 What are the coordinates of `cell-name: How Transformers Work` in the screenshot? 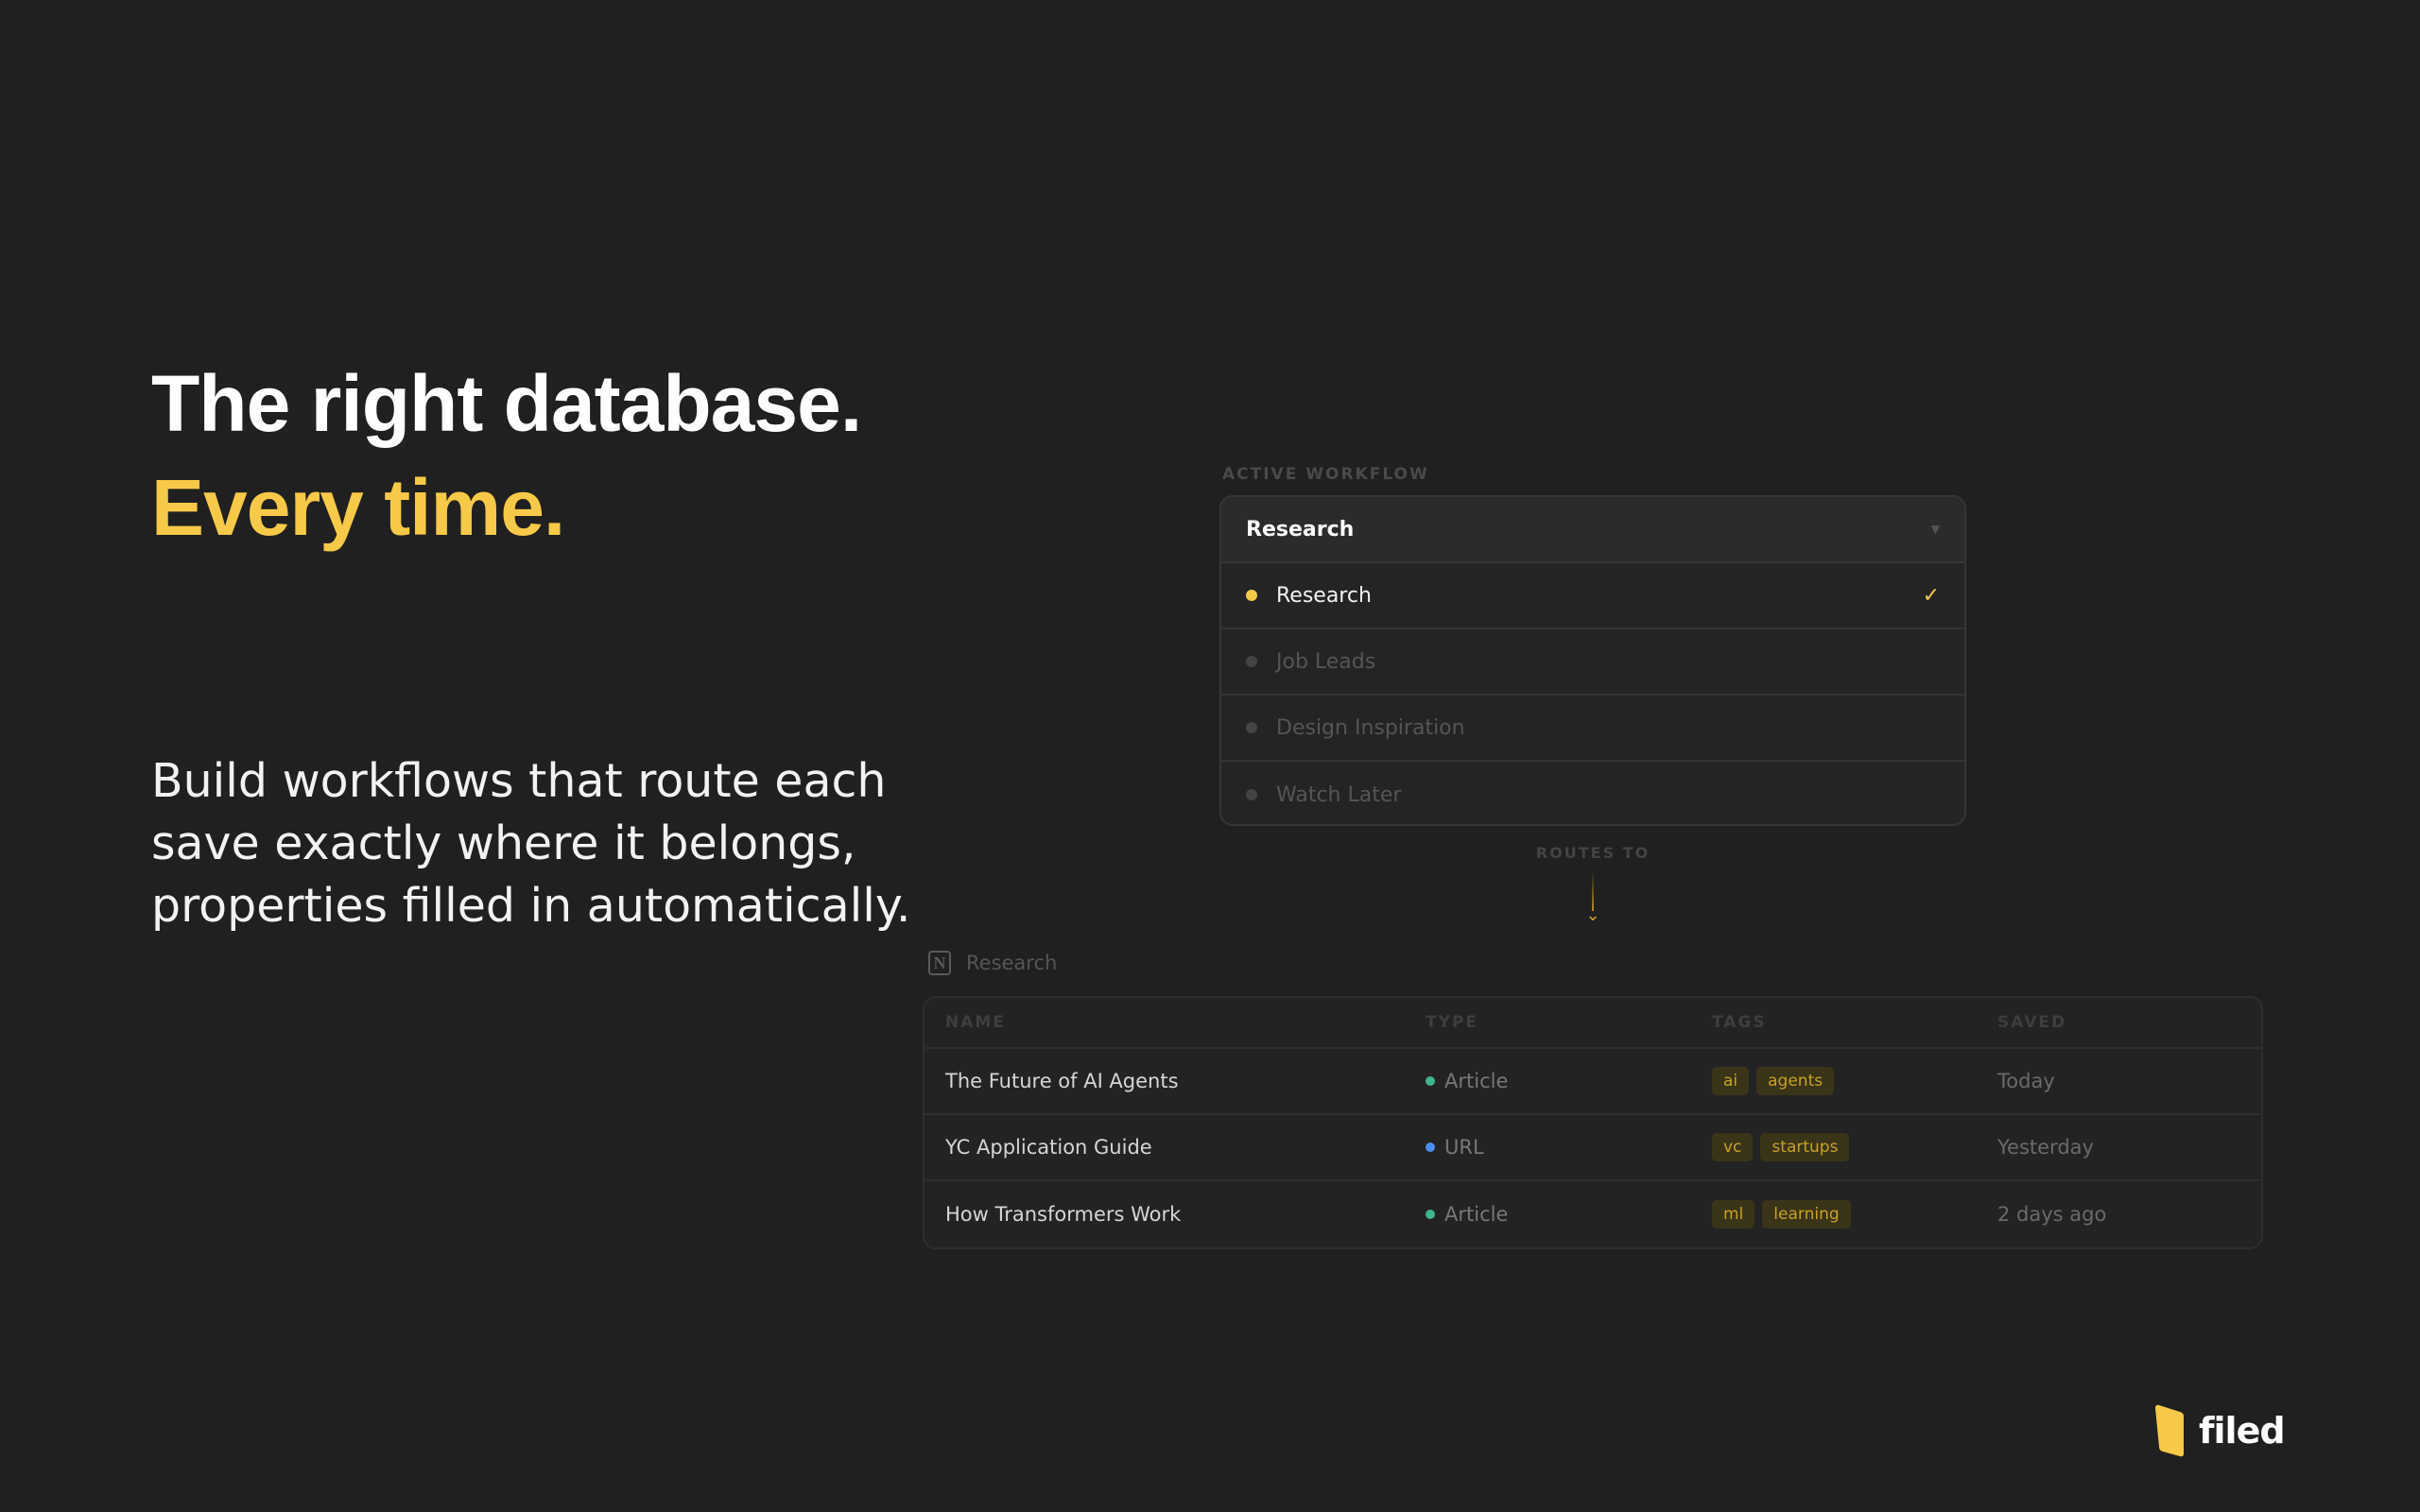 It's located at (1063, 1214).